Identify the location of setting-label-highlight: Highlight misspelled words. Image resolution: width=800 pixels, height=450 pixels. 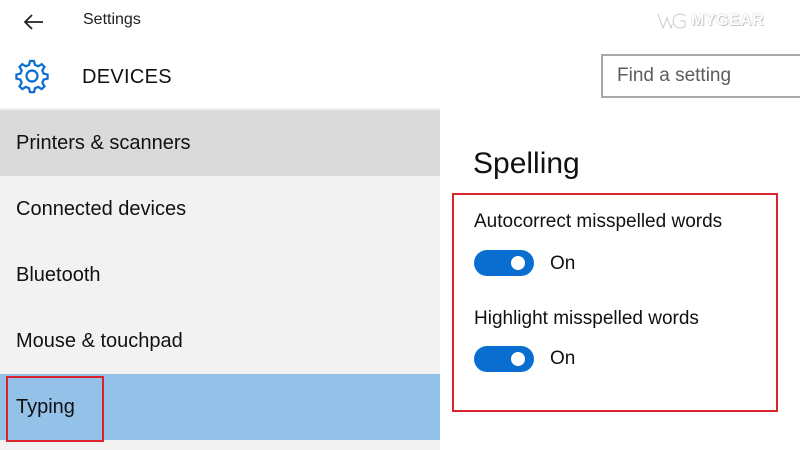
(586, 318).